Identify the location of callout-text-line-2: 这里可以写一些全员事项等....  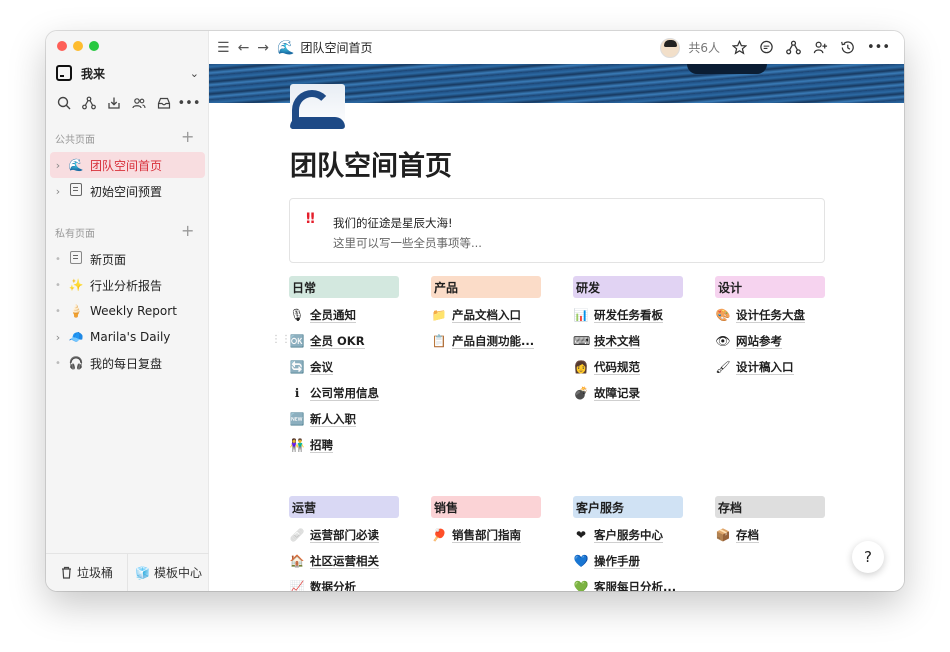
(407, 243).